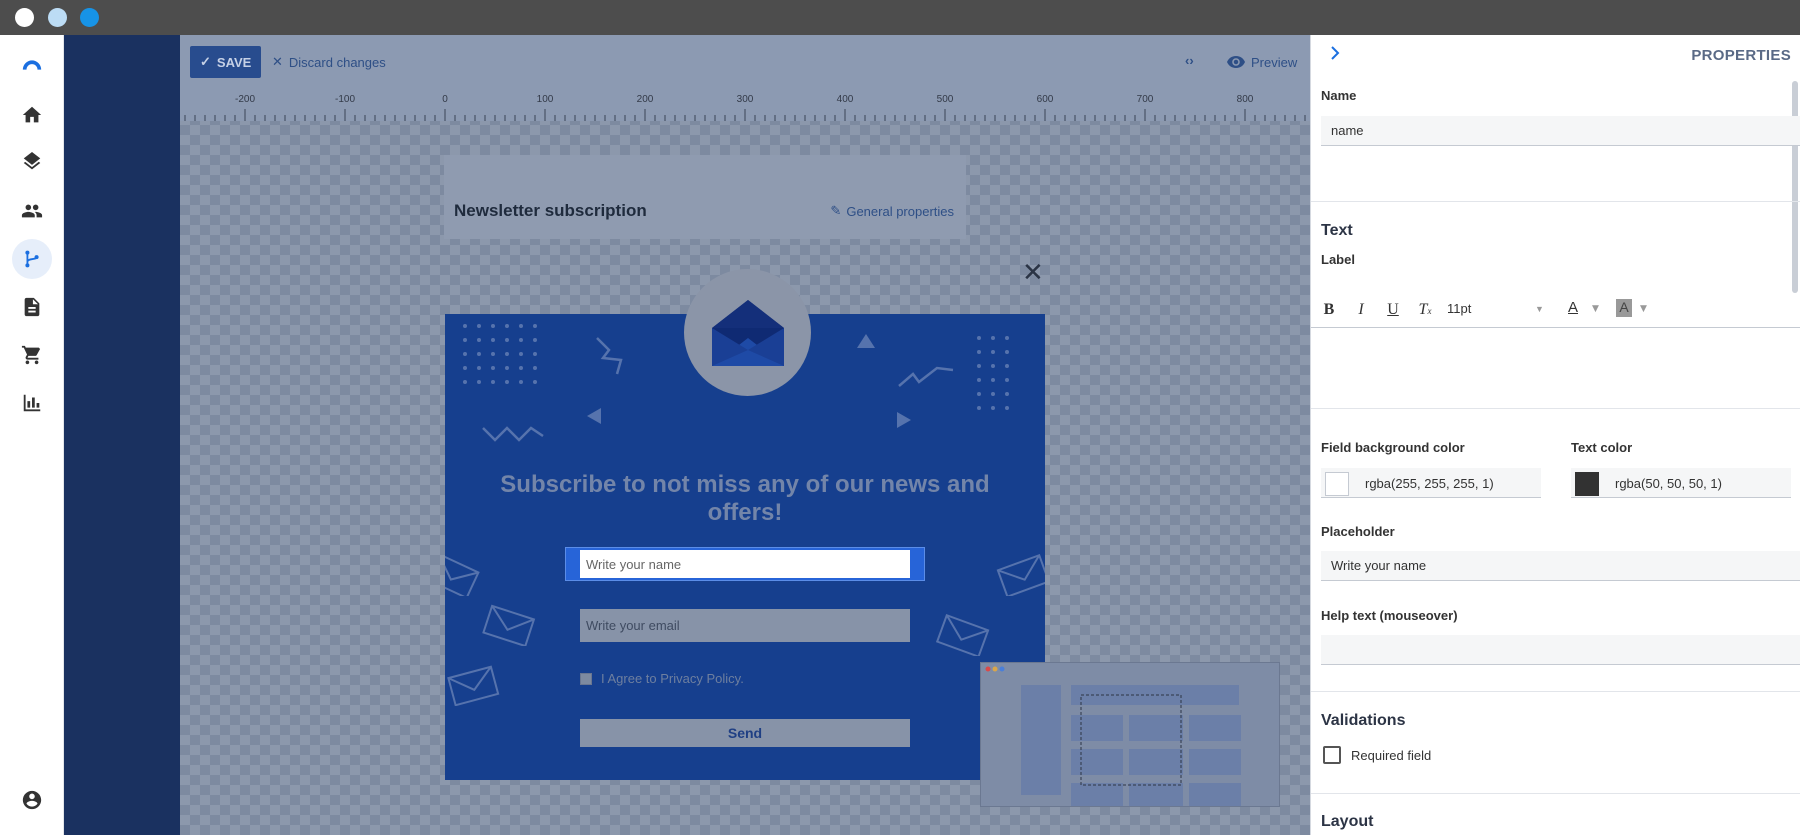  I want to click on preview-label: Preview, so click(1274, 62).